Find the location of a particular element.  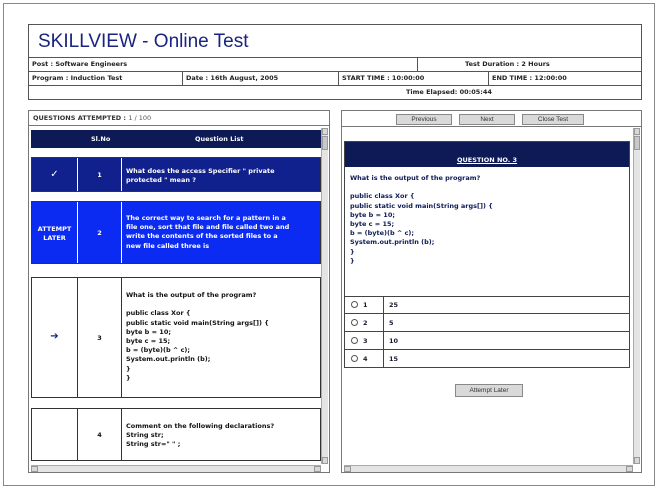

questions-attempted: QUESTIONS ATTEMPTED : 1 / 100 is located at coordinates (179, 118).